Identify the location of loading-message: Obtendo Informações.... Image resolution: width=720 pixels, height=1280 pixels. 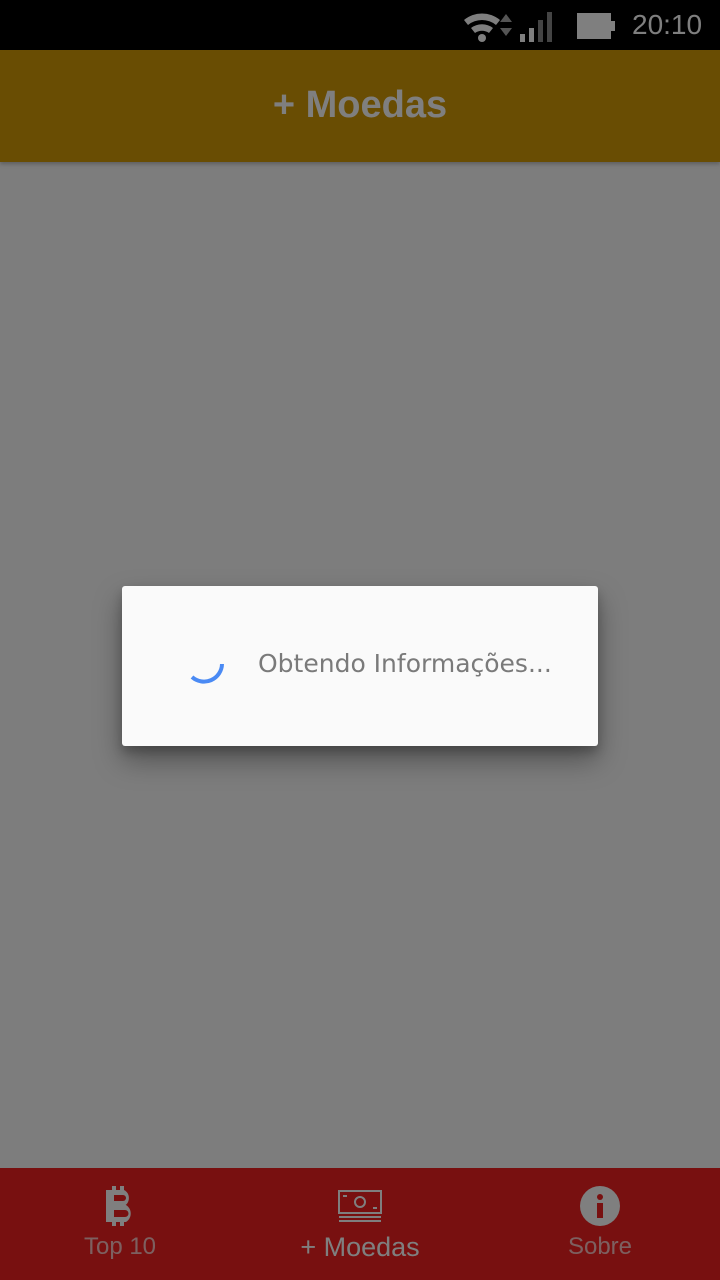
(405, 663).